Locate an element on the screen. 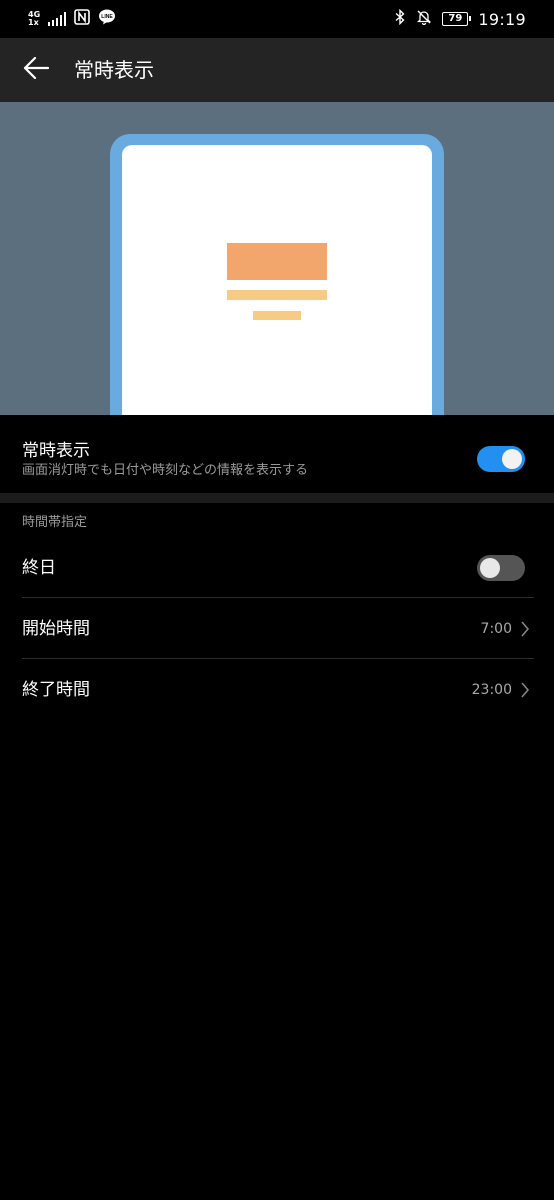 This screenshot has height=1200, width=554. network-type-indicator: 4G 1x is located at coordinates (34, 19).